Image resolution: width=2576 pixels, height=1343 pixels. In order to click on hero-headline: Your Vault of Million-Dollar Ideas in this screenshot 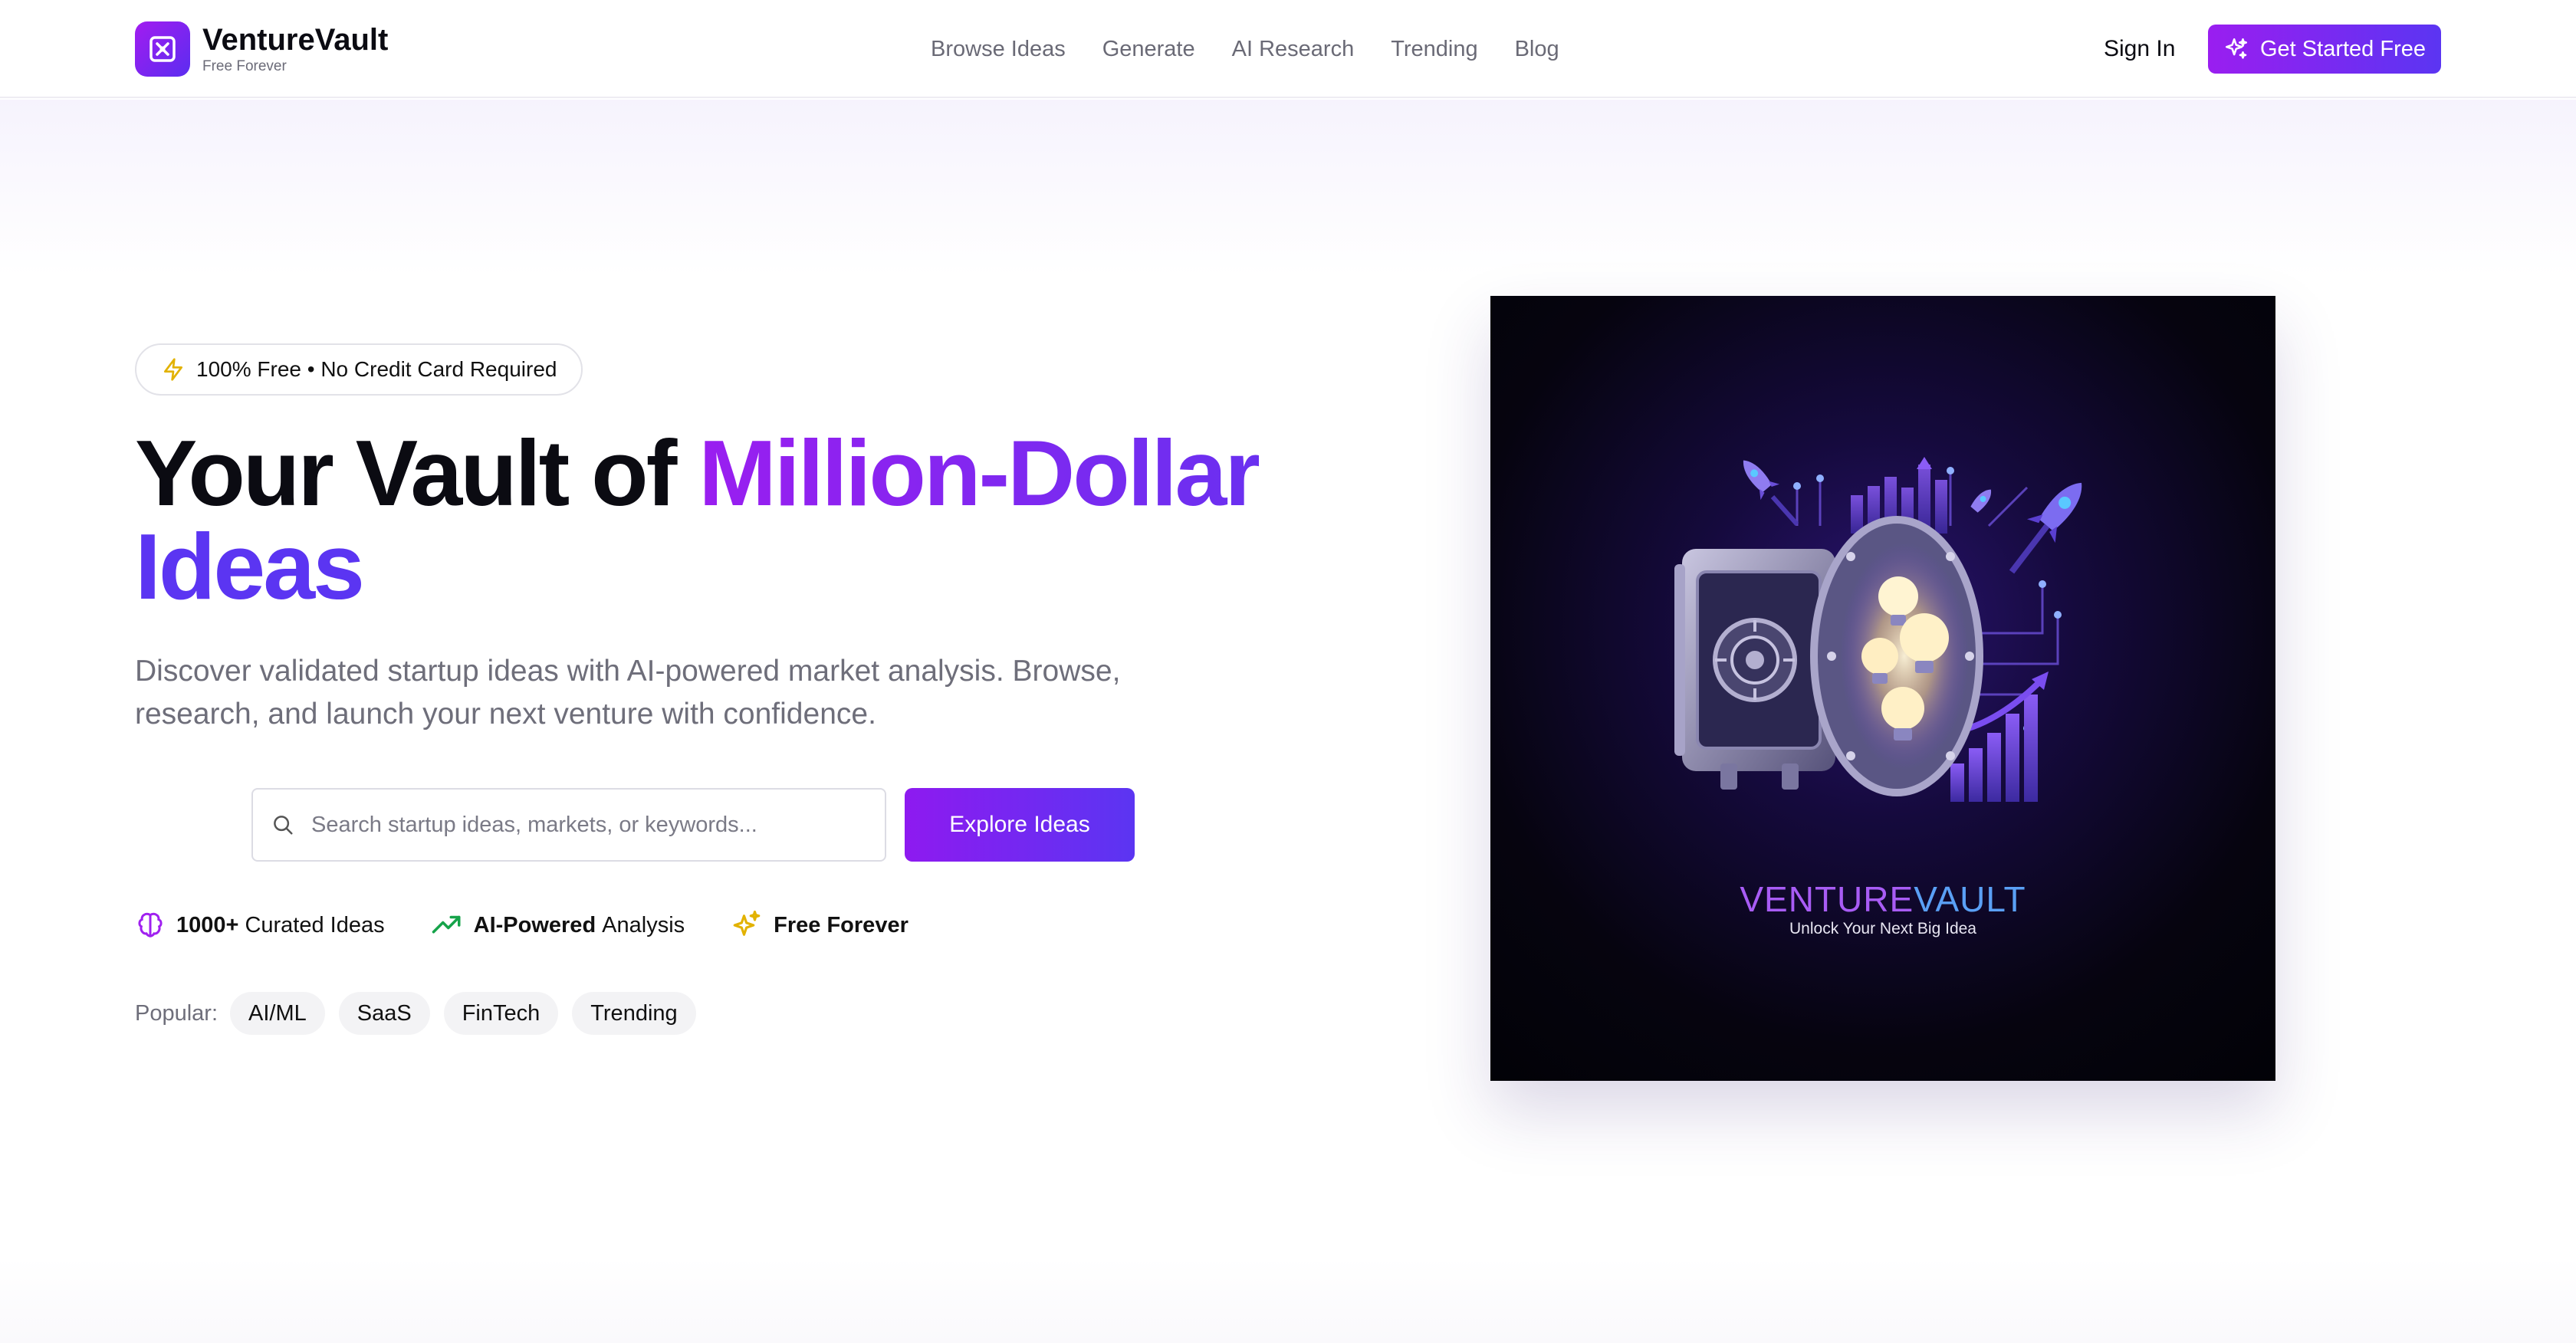, I will do `click(749, 519)`.